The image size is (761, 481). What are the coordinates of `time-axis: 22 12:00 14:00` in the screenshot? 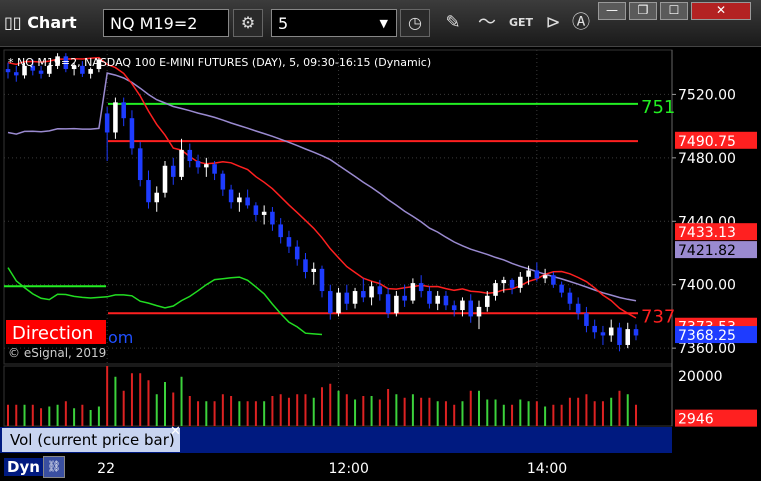 It's located at (332, 469).